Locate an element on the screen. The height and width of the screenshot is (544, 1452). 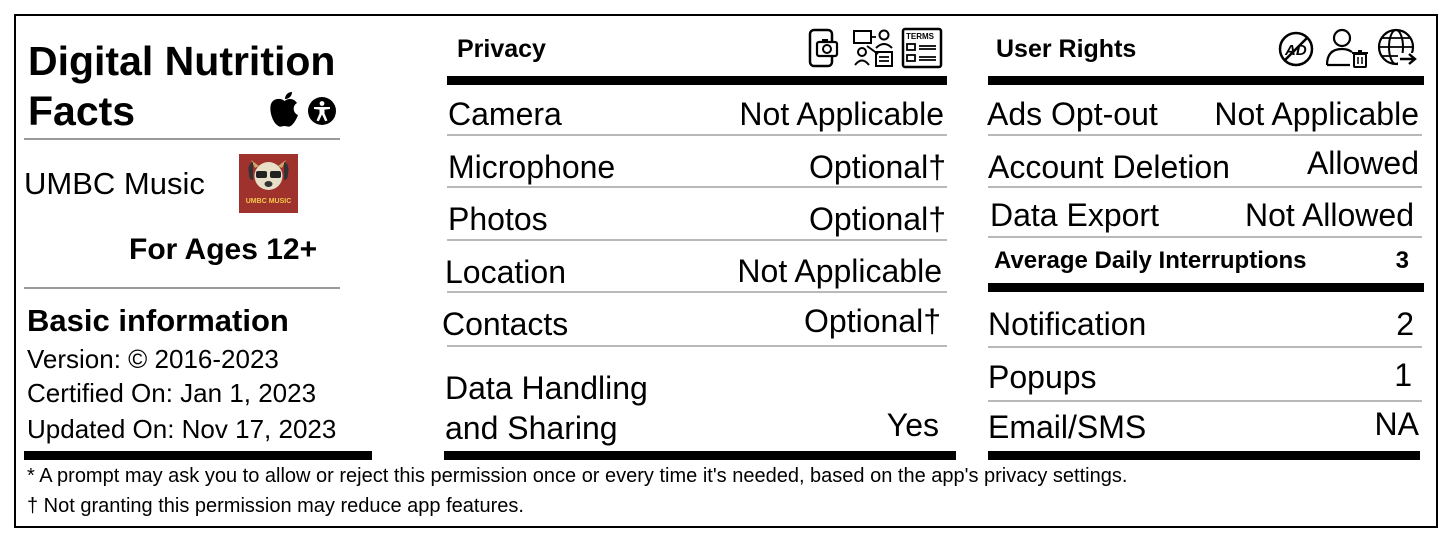
data-handling-label-line1: Data Handling is located at coordinates (546, 388).